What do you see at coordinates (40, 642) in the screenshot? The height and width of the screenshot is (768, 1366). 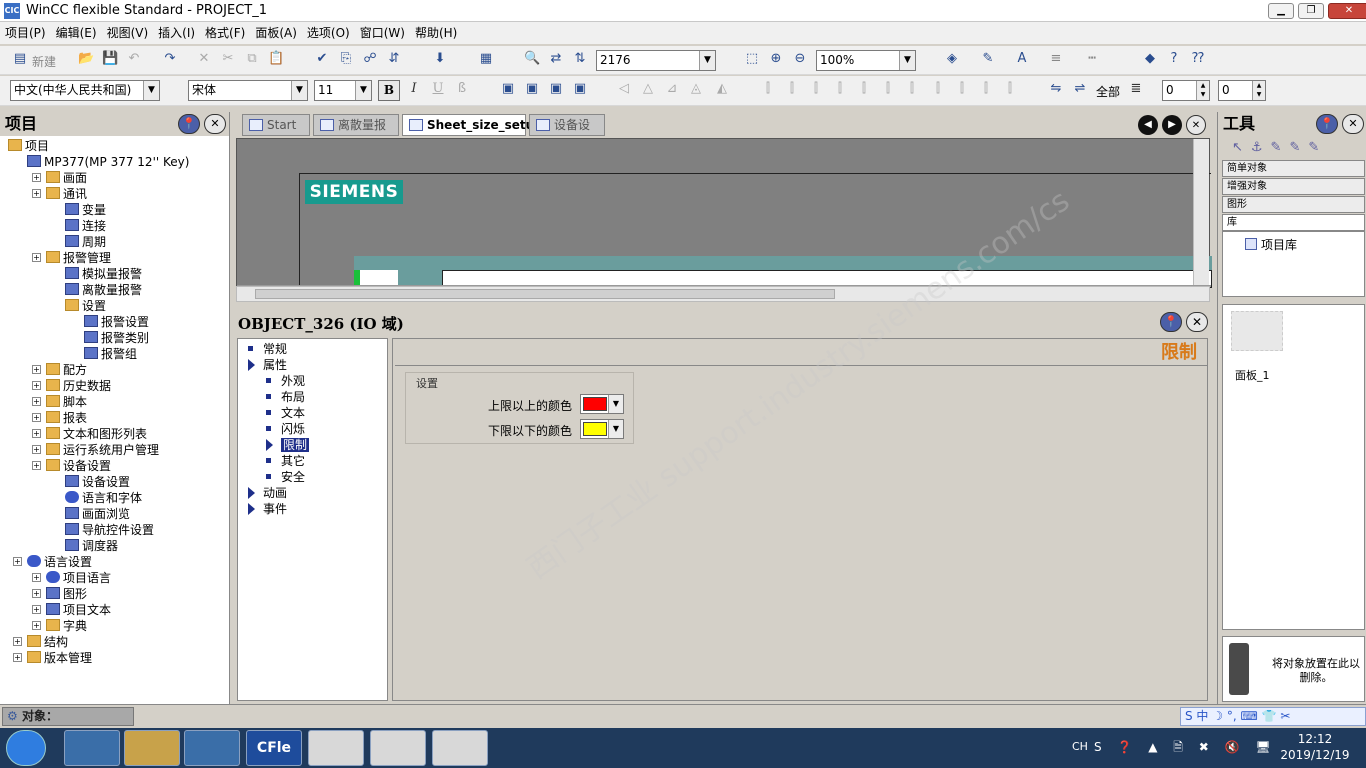 I see `tree-item: + 结构` at bounding box center [40, 642].